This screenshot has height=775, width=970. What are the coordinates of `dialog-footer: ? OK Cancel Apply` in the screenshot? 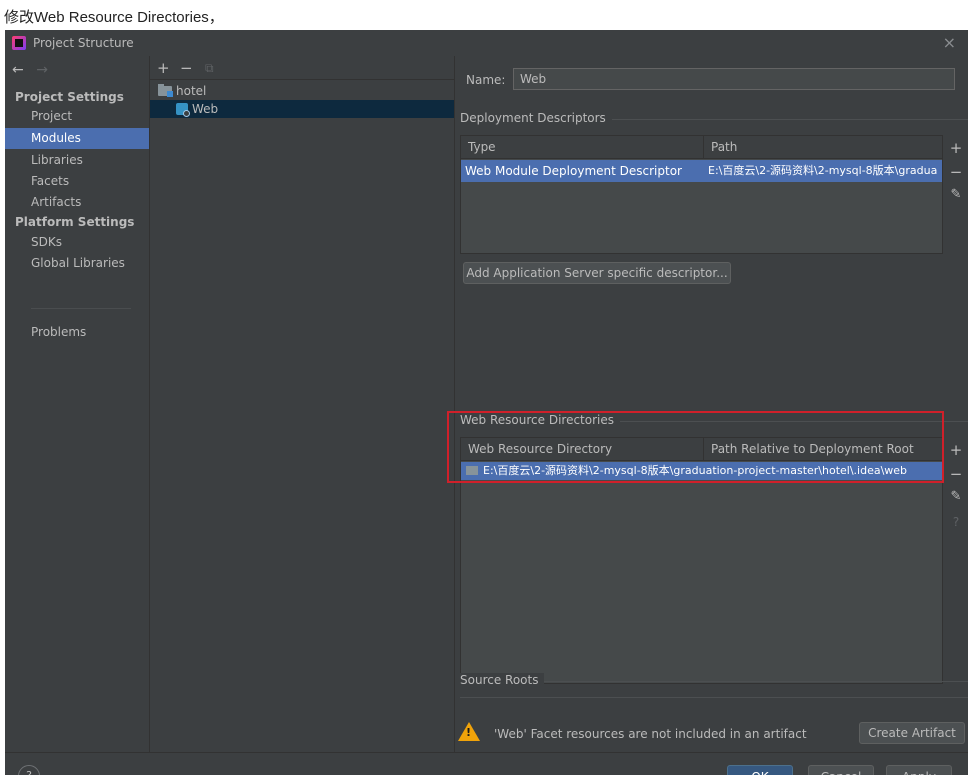 It's located at (486, 763).